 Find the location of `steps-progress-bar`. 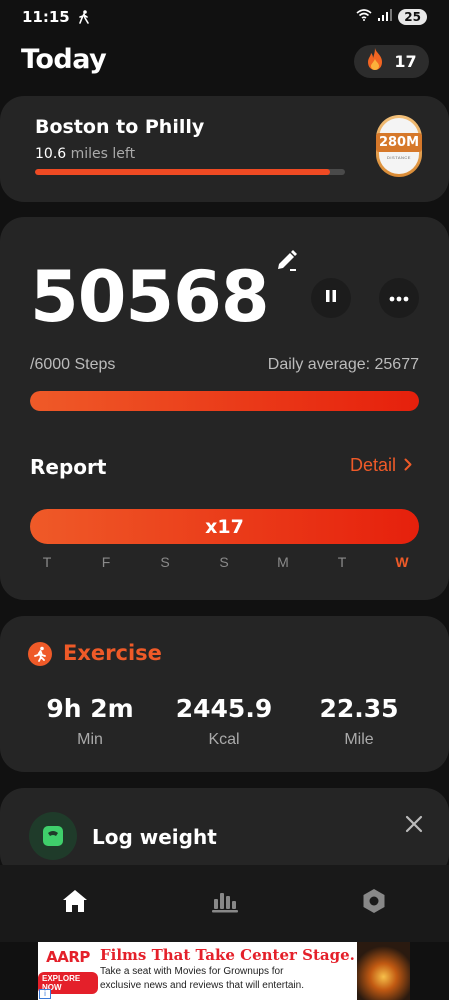

steps-progress-bar is located at coordinates (224, 401).